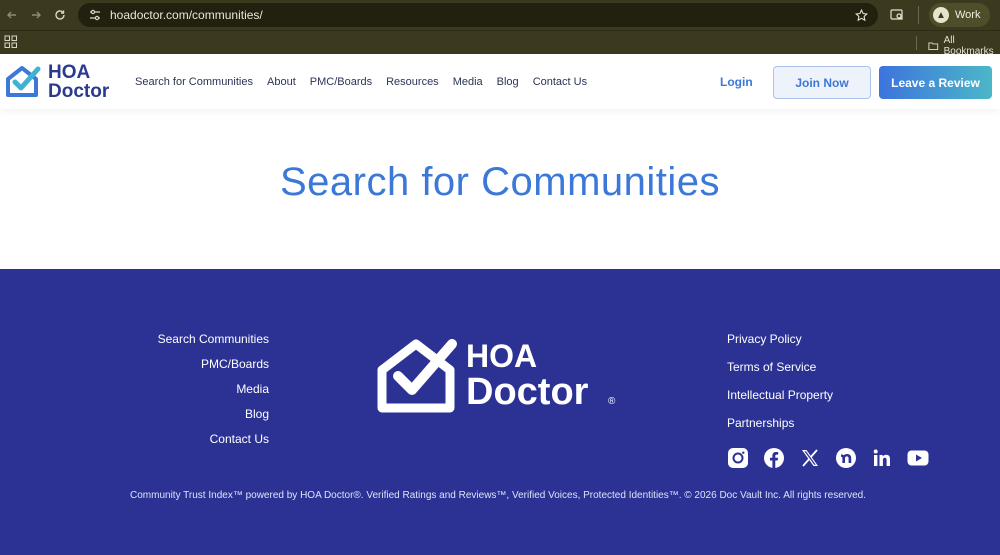  What do you see at coordinates (846, 458) in the screenshot?
I see `nextdoor-icon` at bounding box center [846, 458].